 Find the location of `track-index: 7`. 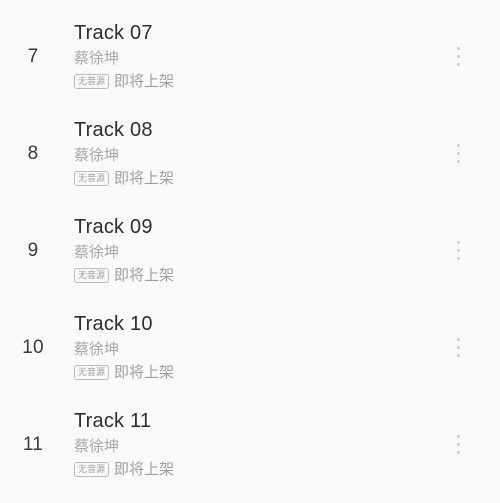

track-index: 7 is located at coordinates (33, 56).